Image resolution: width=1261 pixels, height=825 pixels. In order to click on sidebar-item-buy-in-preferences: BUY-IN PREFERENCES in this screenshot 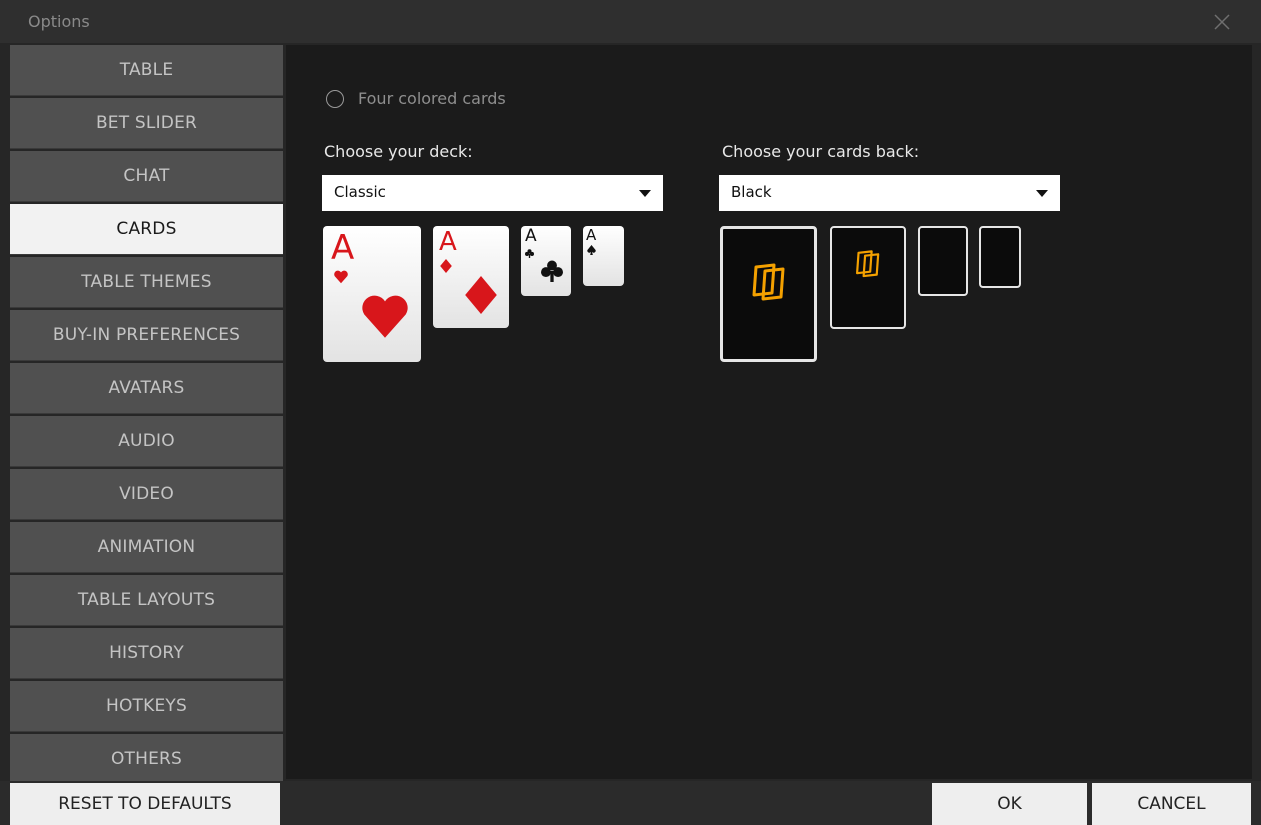, I will do `click(146, 335)`.